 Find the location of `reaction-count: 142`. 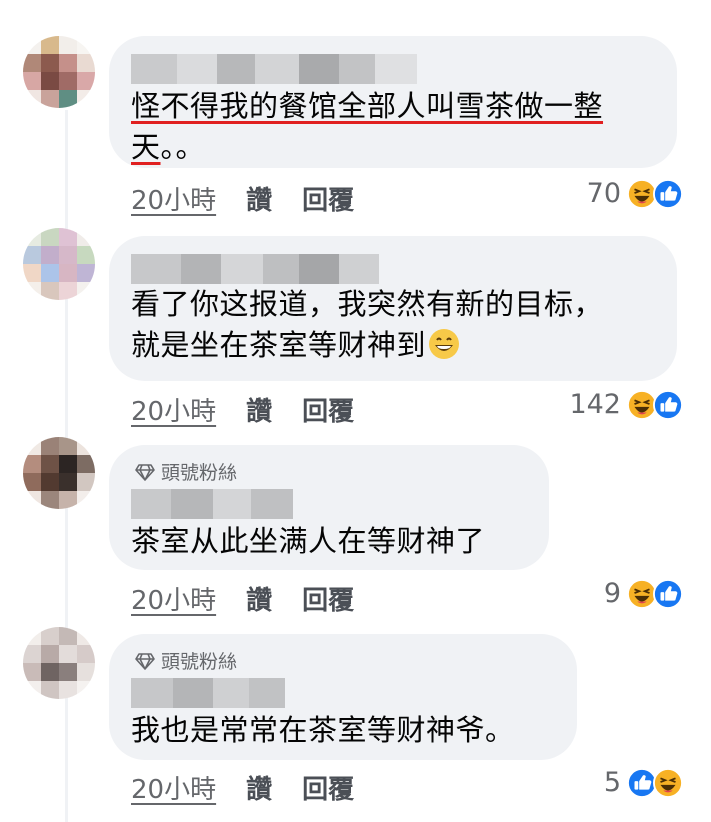

reaction-count: 142 is located at coordinates (595, 404).